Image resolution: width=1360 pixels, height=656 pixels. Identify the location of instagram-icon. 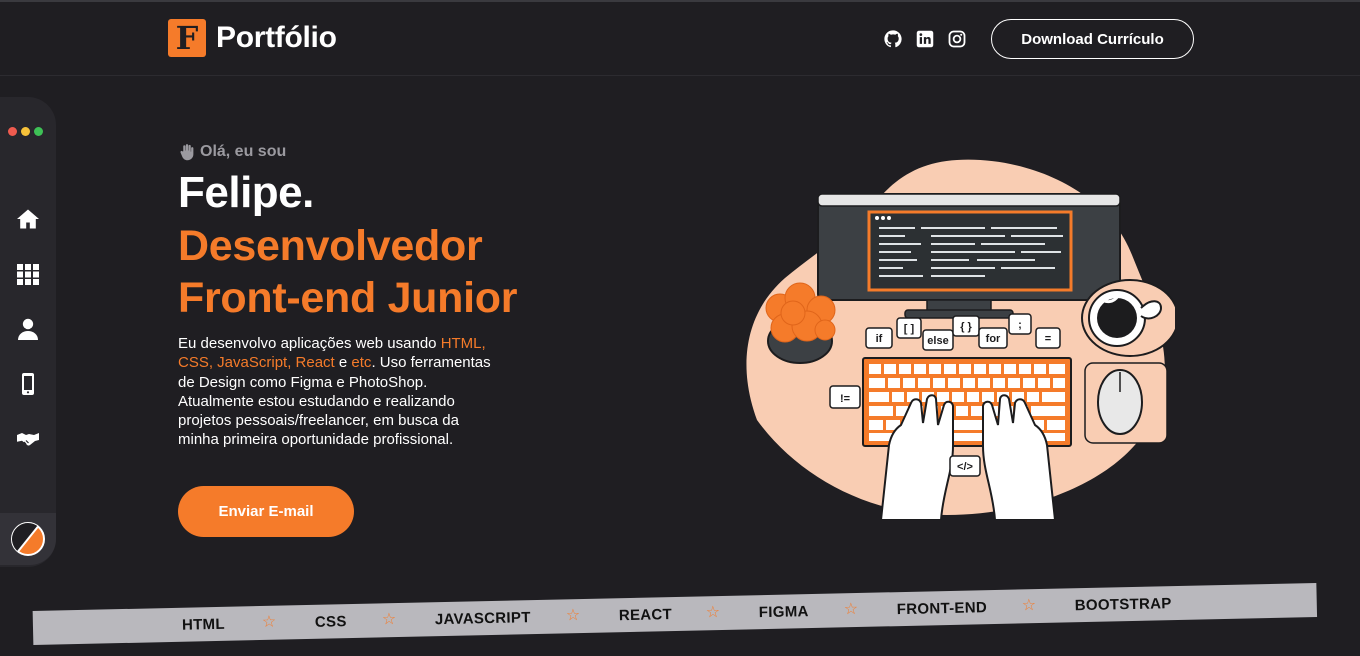
(957, 39).